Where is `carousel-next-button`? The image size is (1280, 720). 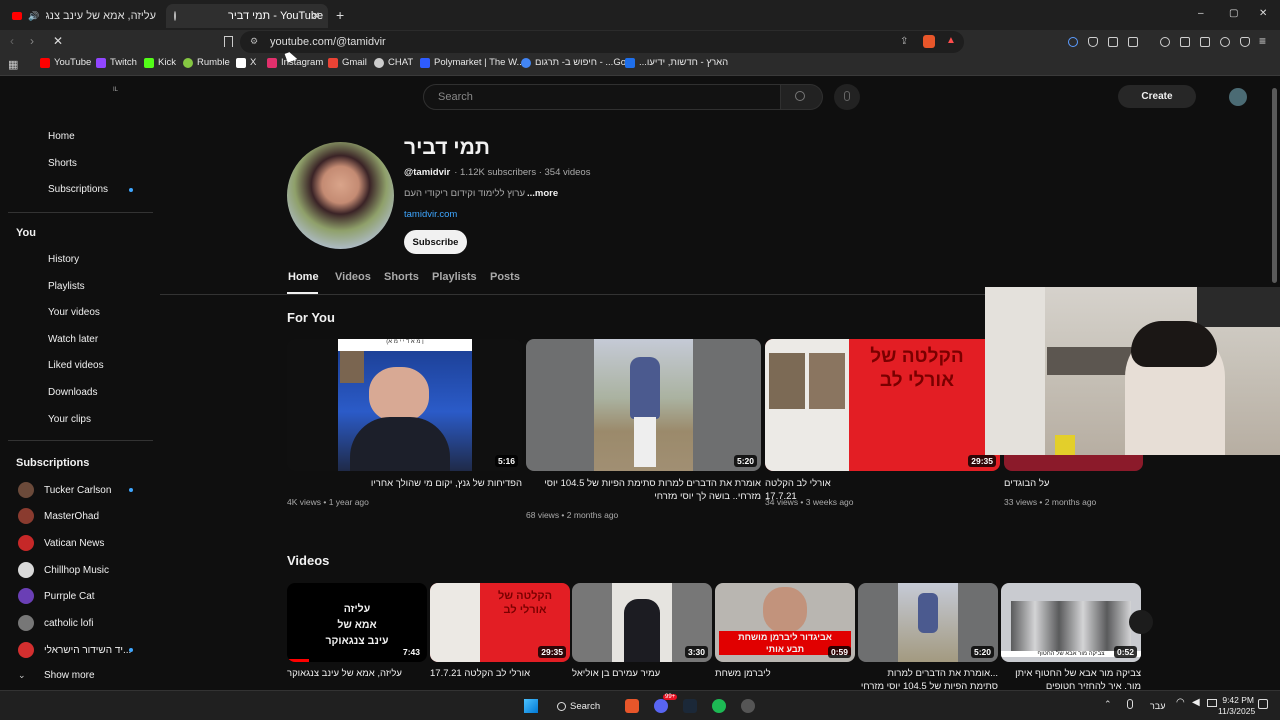 carousel-next-button is located at coordinates (1141, 622).